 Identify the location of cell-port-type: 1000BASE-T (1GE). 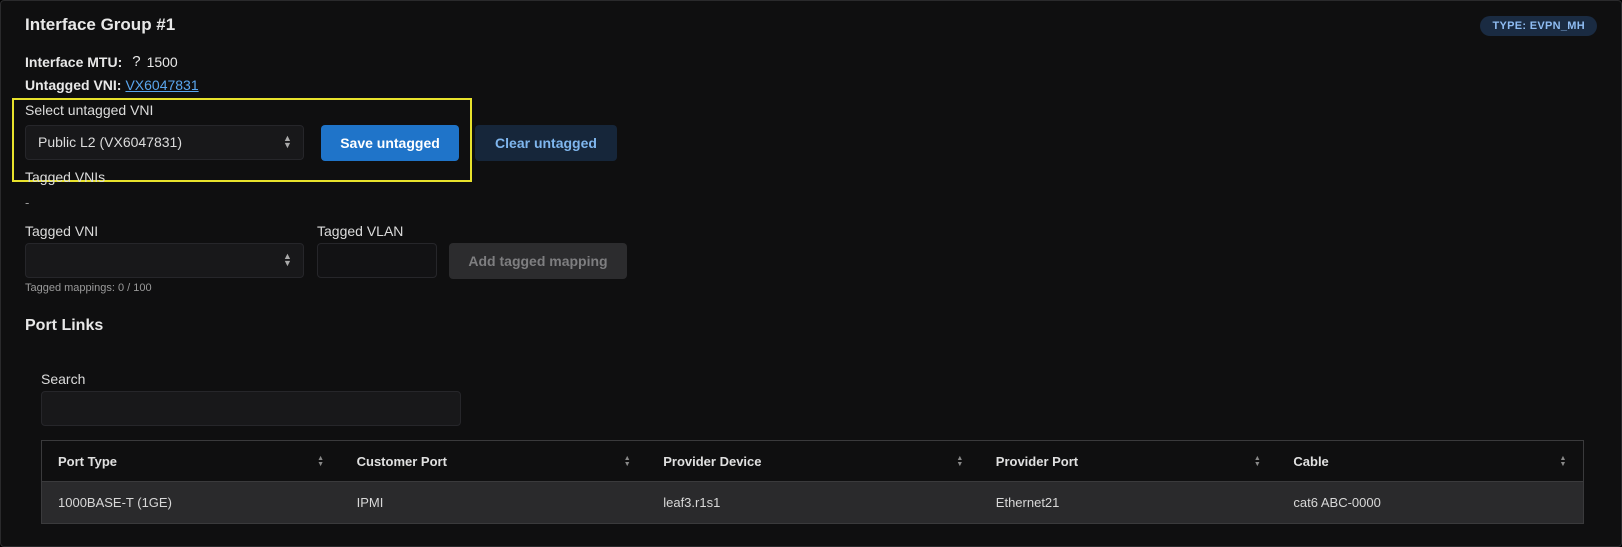
(115, 502).